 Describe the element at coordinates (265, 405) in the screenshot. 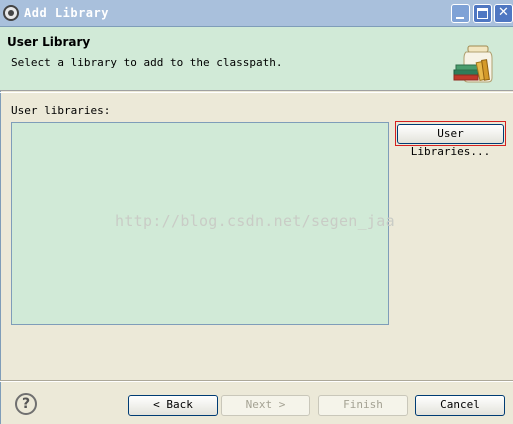

I see `next-button: Next >` at that location.